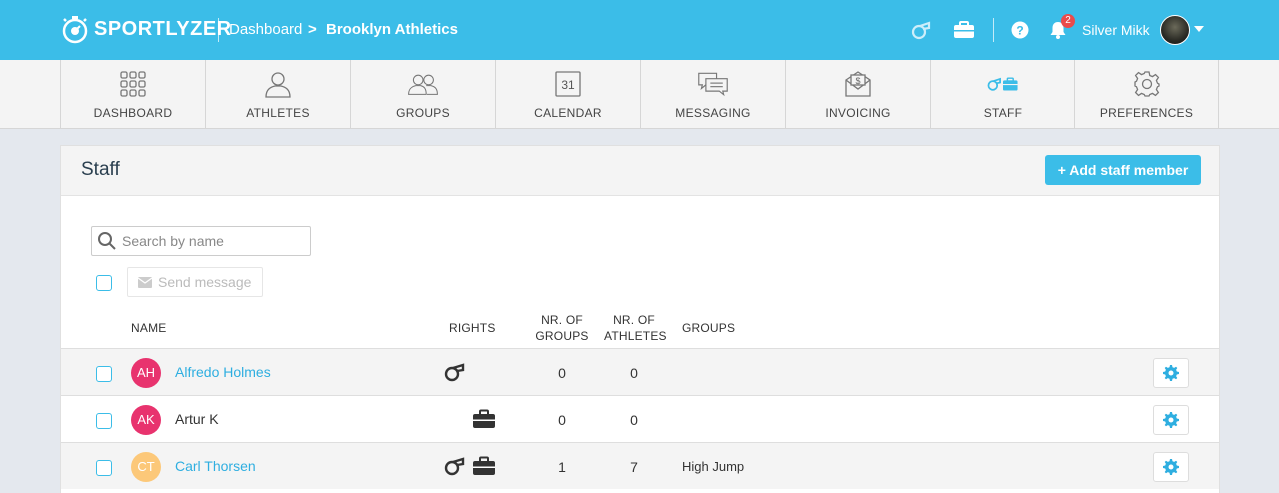 This screenshot has height=493, width=1279. What do you see at coordinates (640, 418) in the screenshot?
I see `table-row: AK Artur K 0 0` at bounding box center [640, 418].